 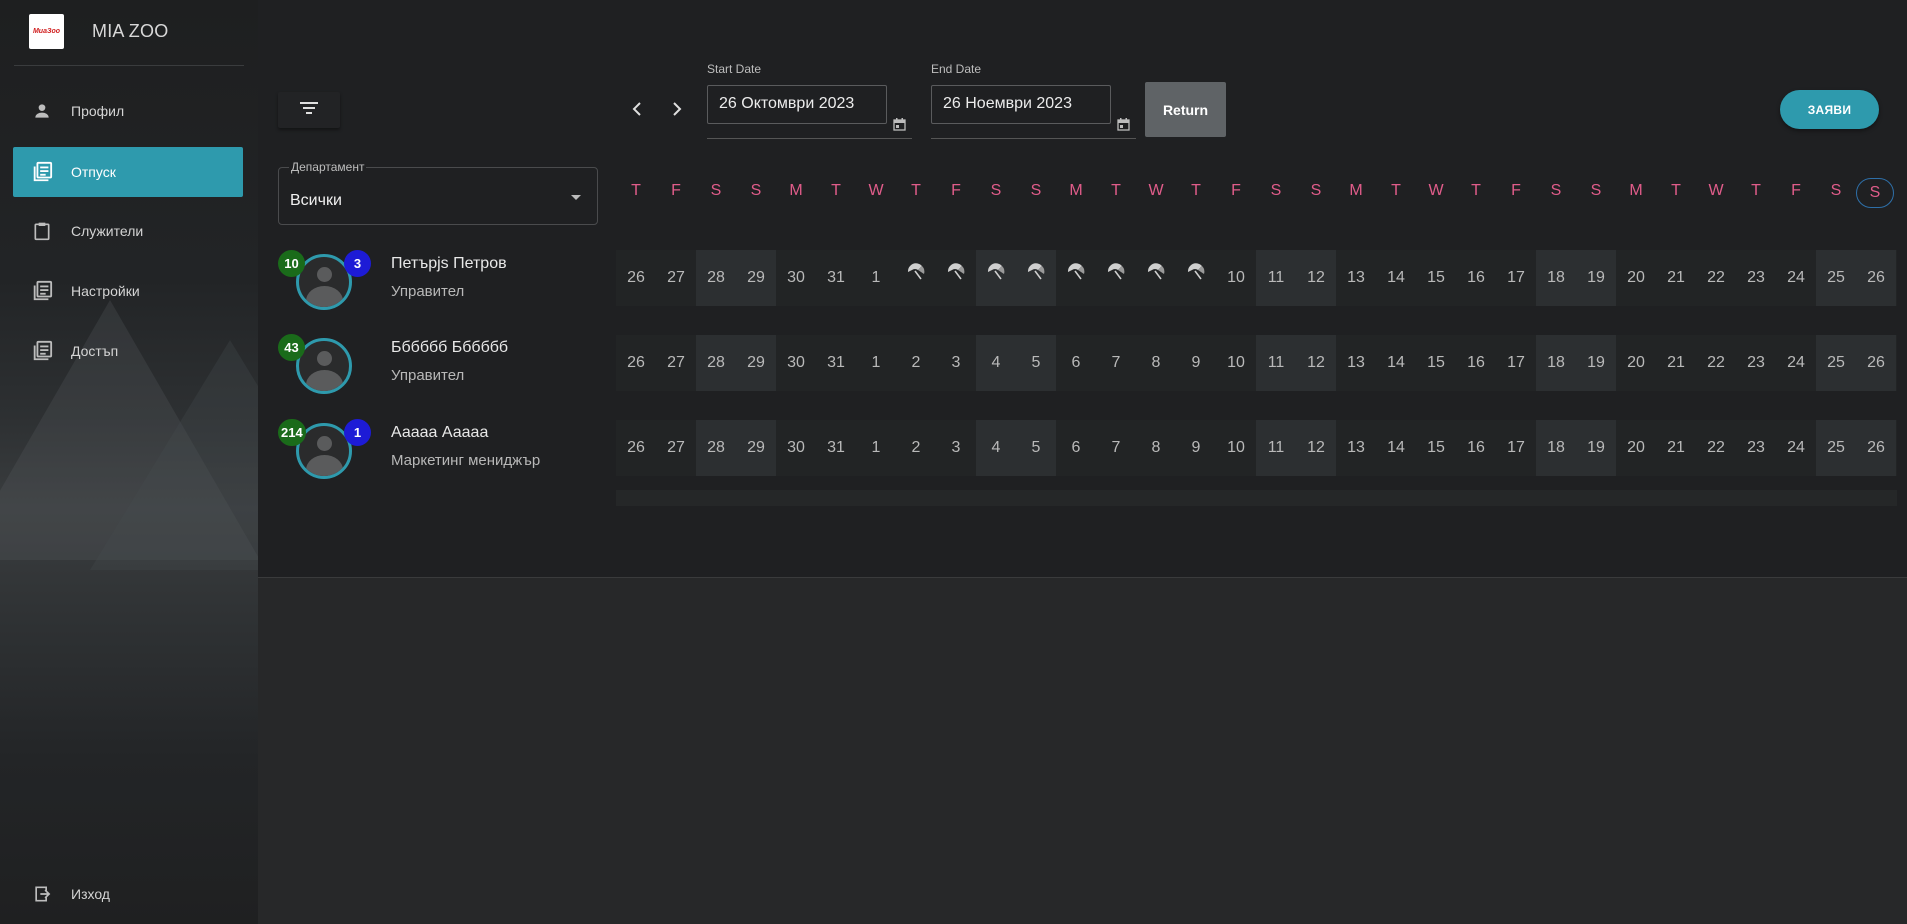 I want to click on prev-period-button, so click(x=637, y=111).